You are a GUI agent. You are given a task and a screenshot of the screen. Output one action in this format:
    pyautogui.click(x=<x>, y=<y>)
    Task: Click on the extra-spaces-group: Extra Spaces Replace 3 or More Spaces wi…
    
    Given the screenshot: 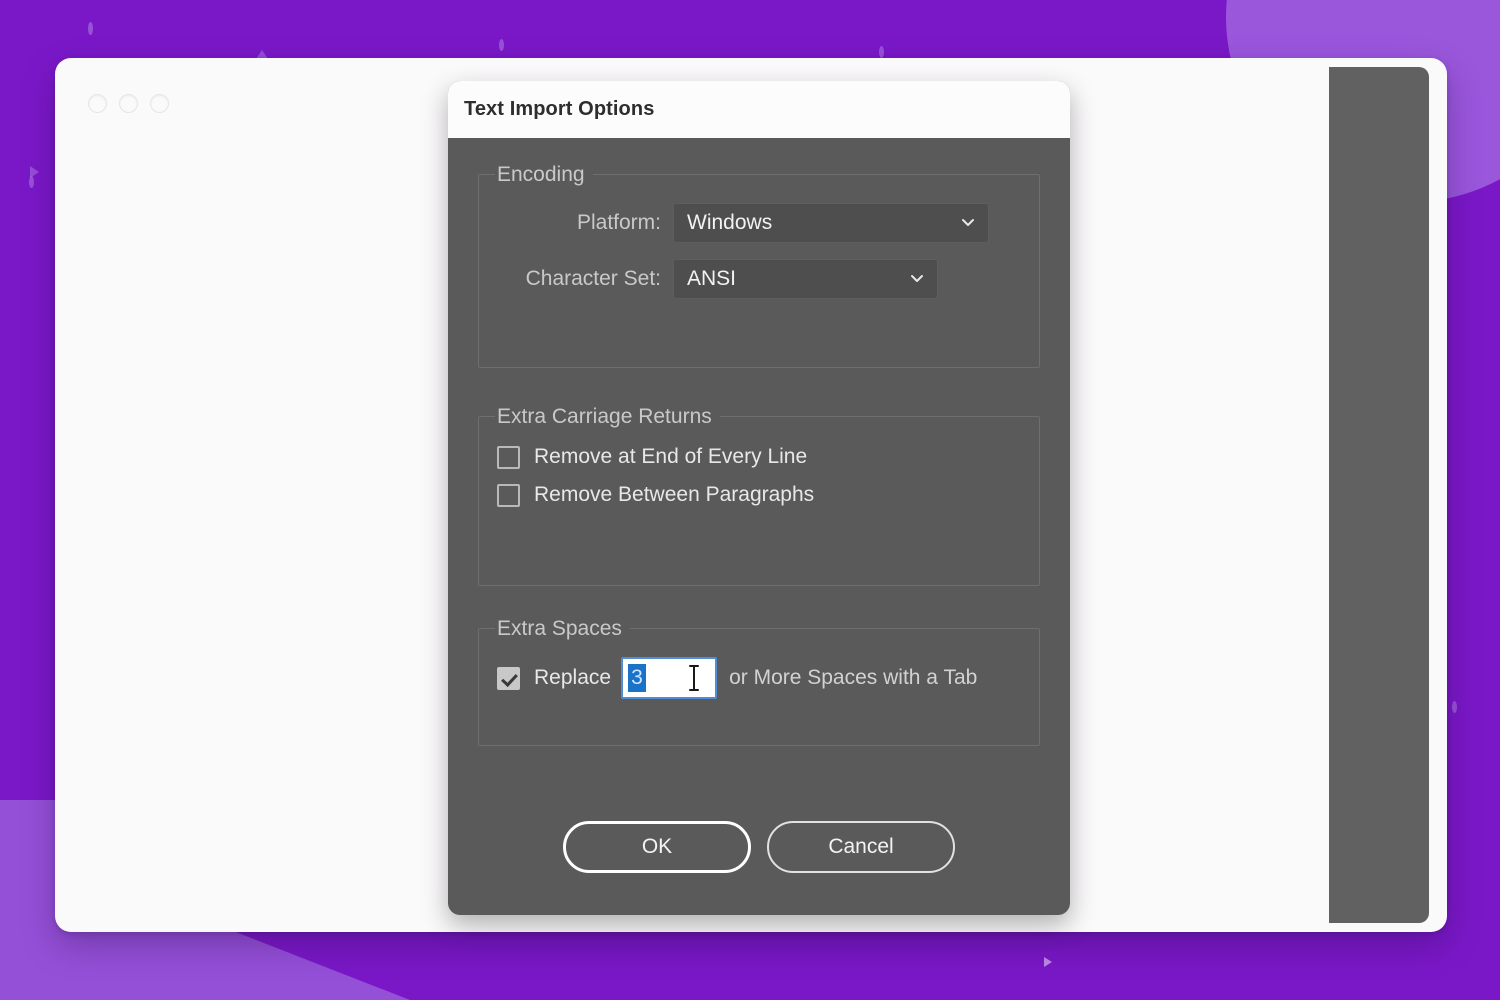 What is the action you would take?
    pyautogui.click(x=759, y=681)
    